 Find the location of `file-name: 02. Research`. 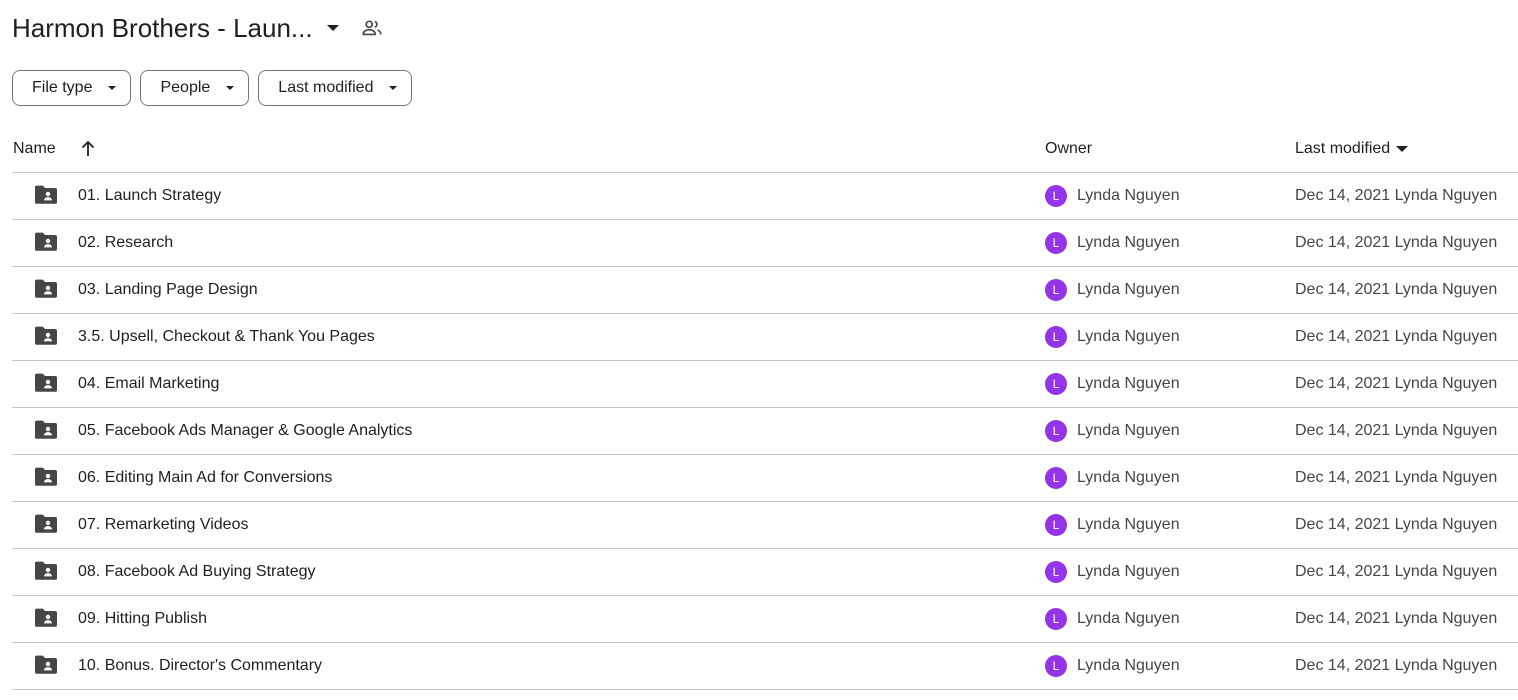

file-name: 02. Research is located at coordinates (125, 243).